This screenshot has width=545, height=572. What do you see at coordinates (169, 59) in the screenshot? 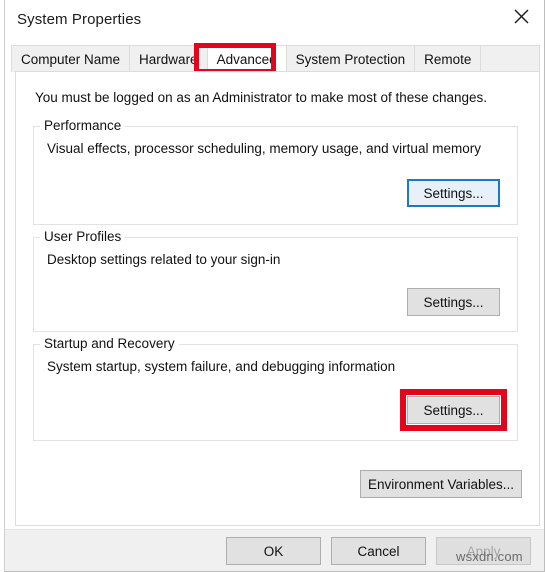
I see `tab-hardware: Hardware` at bounding box center [169, 59].